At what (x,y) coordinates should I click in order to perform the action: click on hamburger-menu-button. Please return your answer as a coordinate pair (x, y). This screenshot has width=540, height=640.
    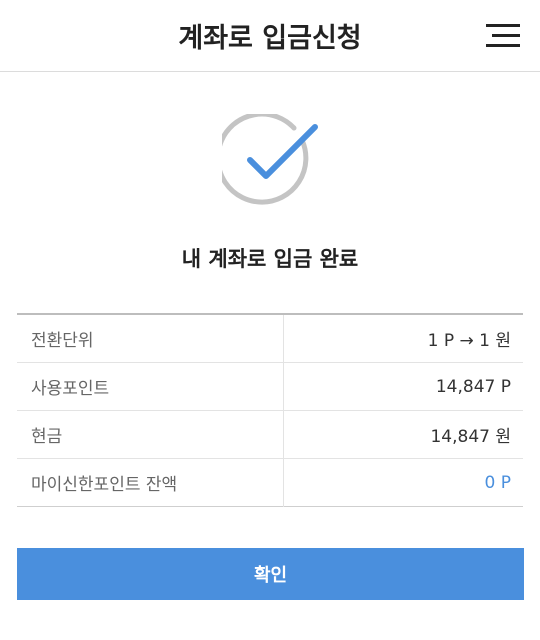
    Looking at the image, I should click on (503, 36).